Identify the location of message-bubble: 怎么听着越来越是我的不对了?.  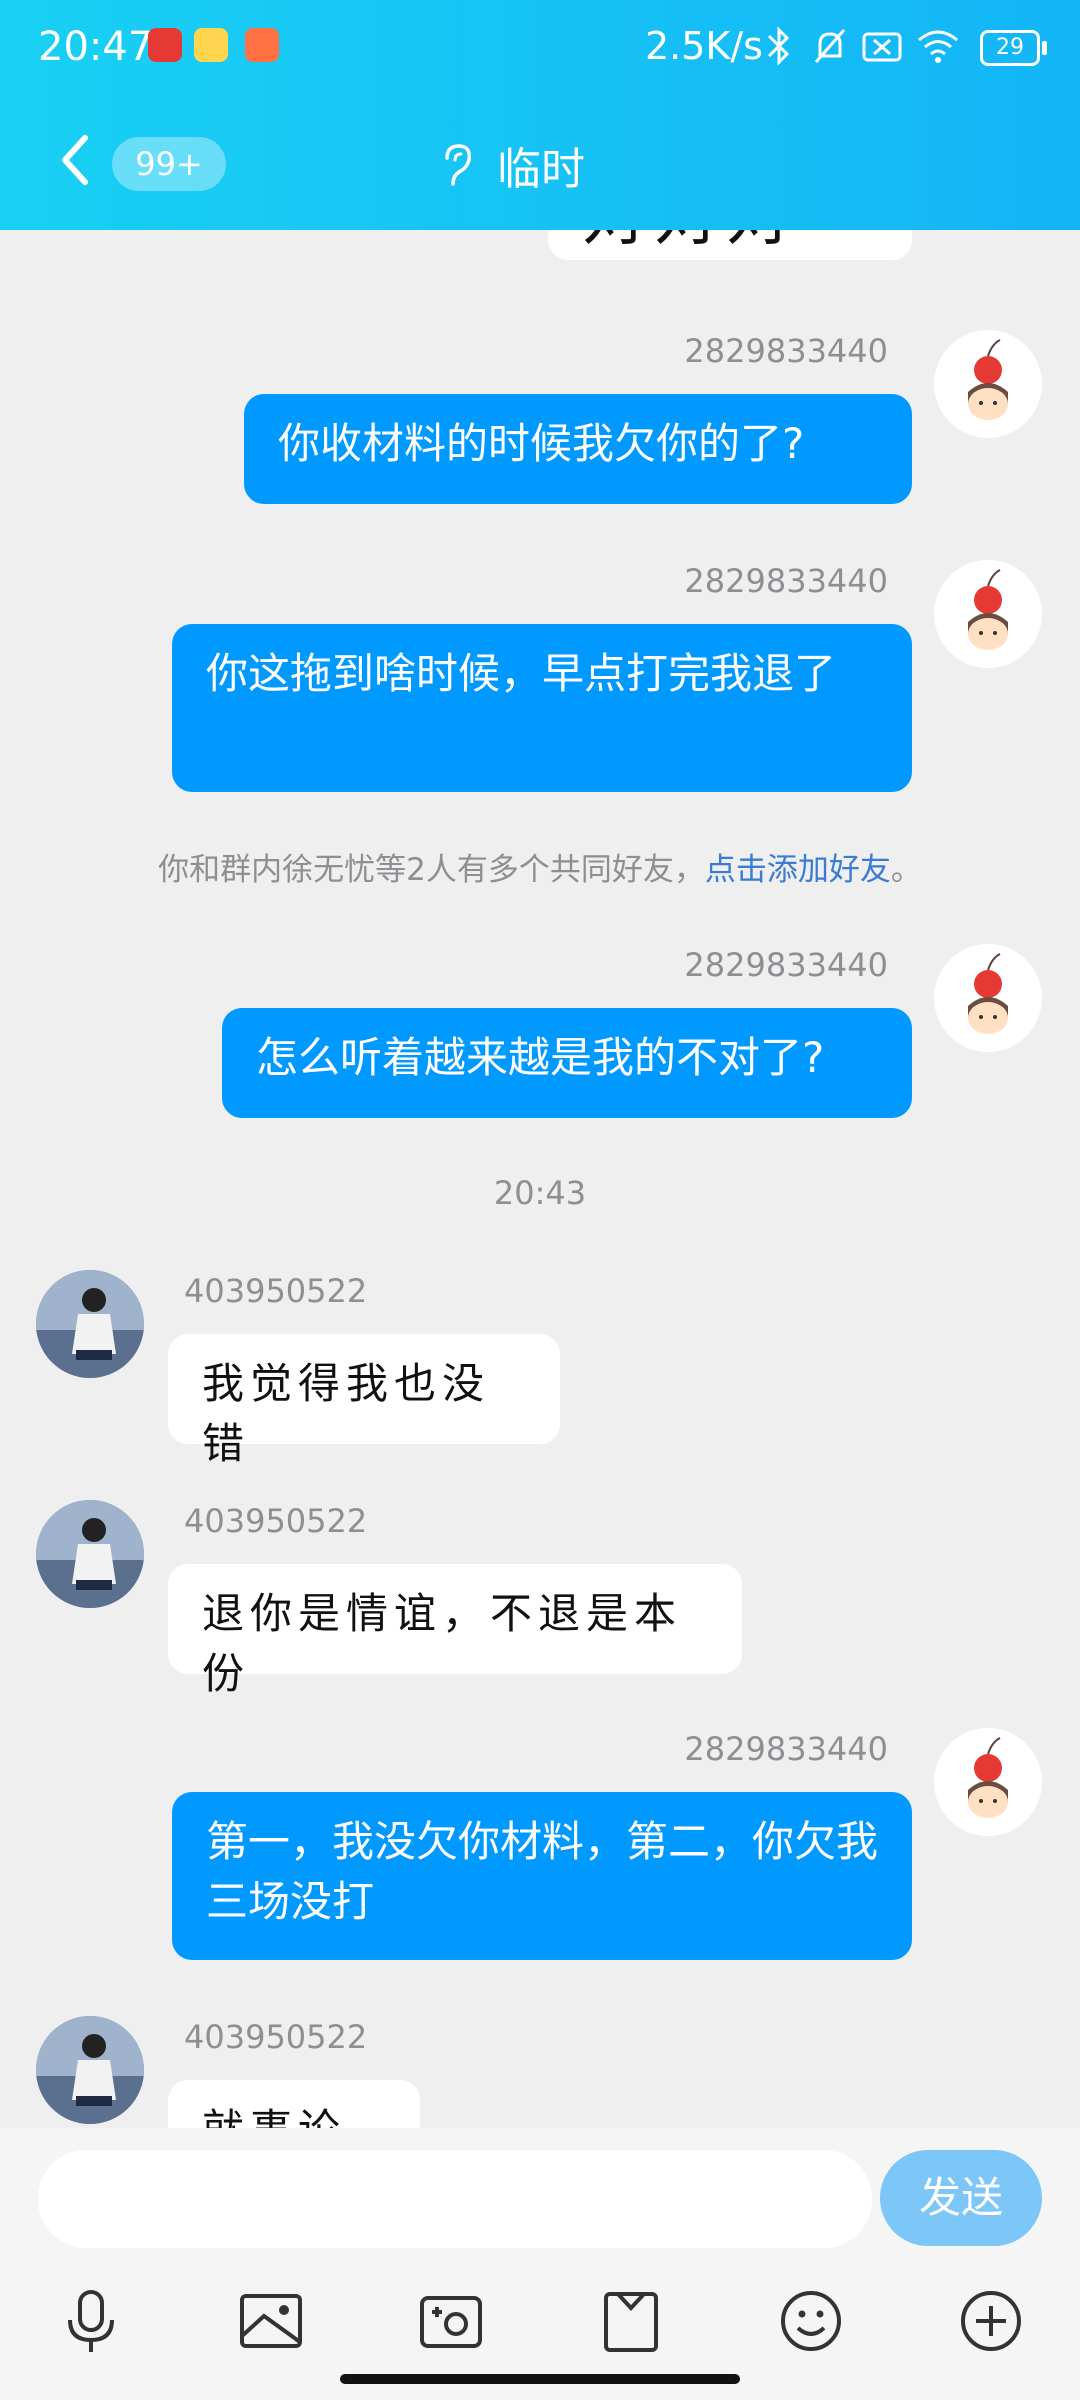
(567, 1063).